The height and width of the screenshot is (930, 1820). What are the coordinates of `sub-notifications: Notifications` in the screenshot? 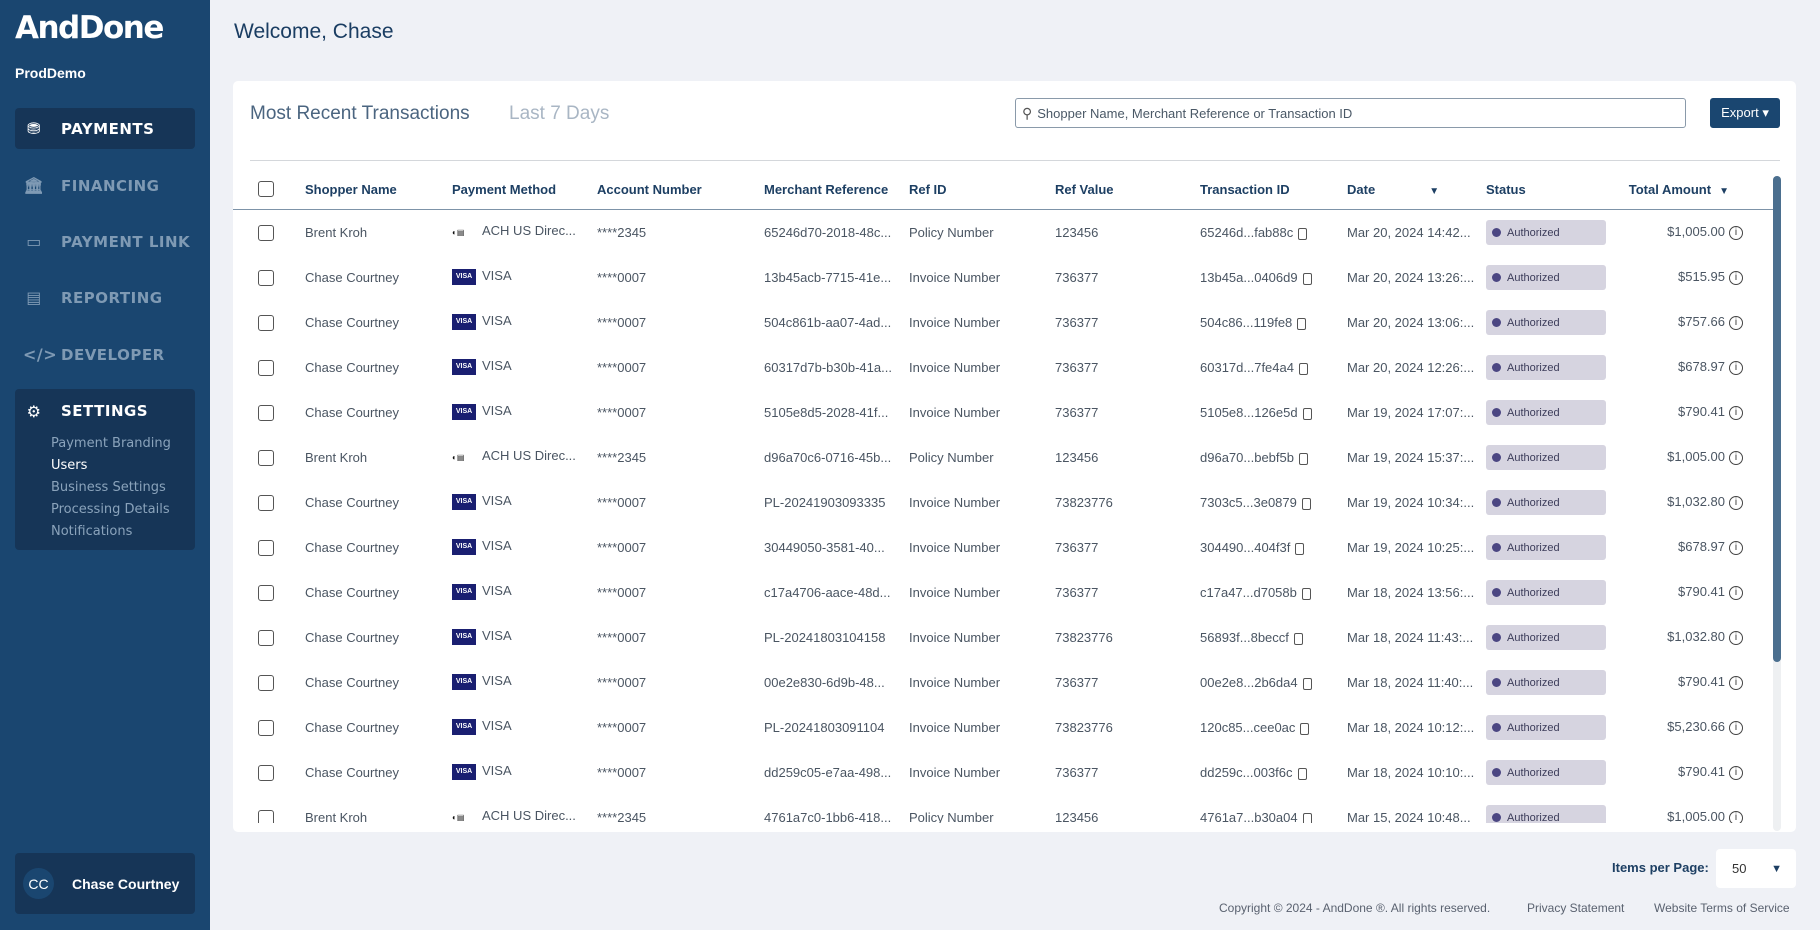 It's located at (123, 532).